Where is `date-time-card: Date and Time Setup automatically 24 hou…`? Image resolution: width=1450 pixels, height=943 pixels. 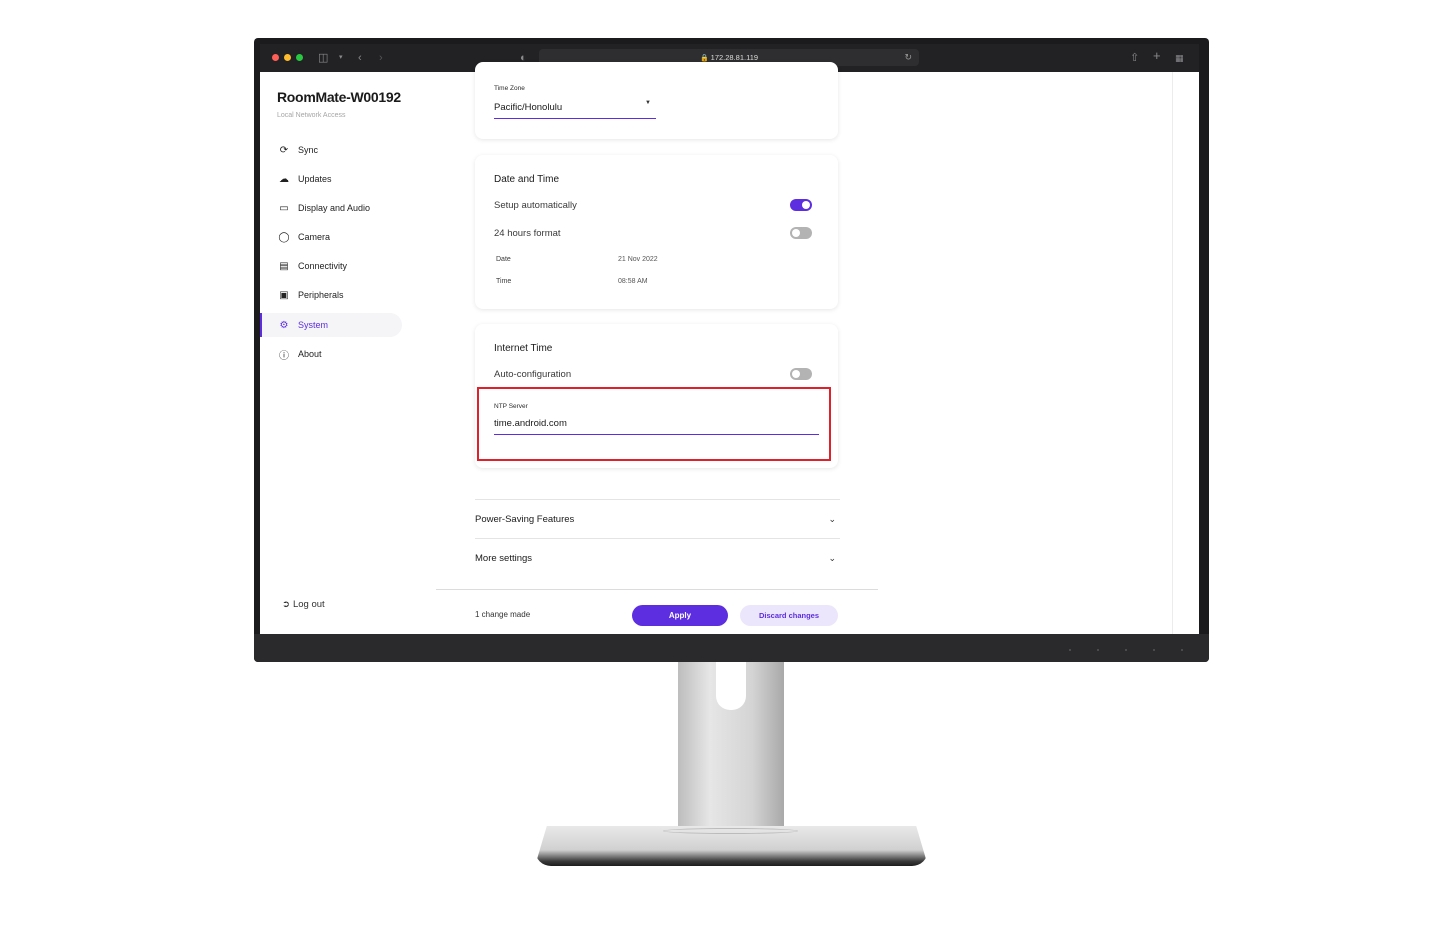
date-time-card: Date and Time Setup automatically 24 hou… is located at coordinates (656, 232).